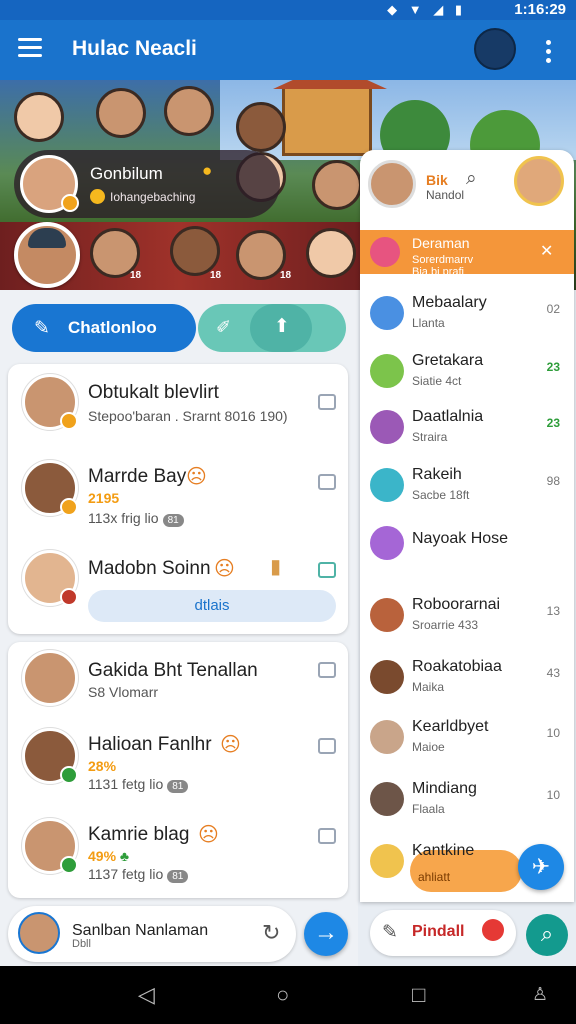  Describe the element at coordinates (140, 930) in the screenshot. I see `current-chat-name: Sanlban Nanlaman` at that location.